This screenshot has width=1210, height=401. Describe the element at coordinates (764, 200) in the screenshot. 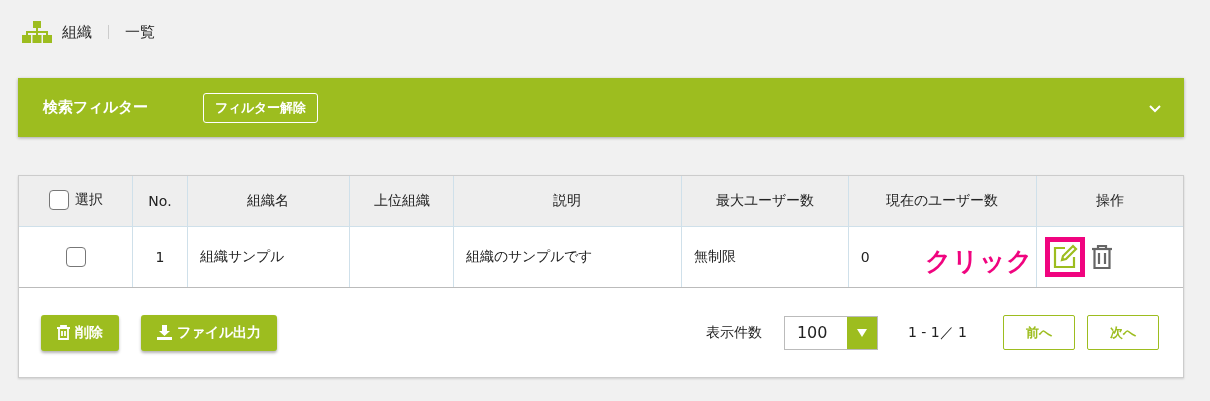

I see `column-header: 最大ユーザー数` at that location.